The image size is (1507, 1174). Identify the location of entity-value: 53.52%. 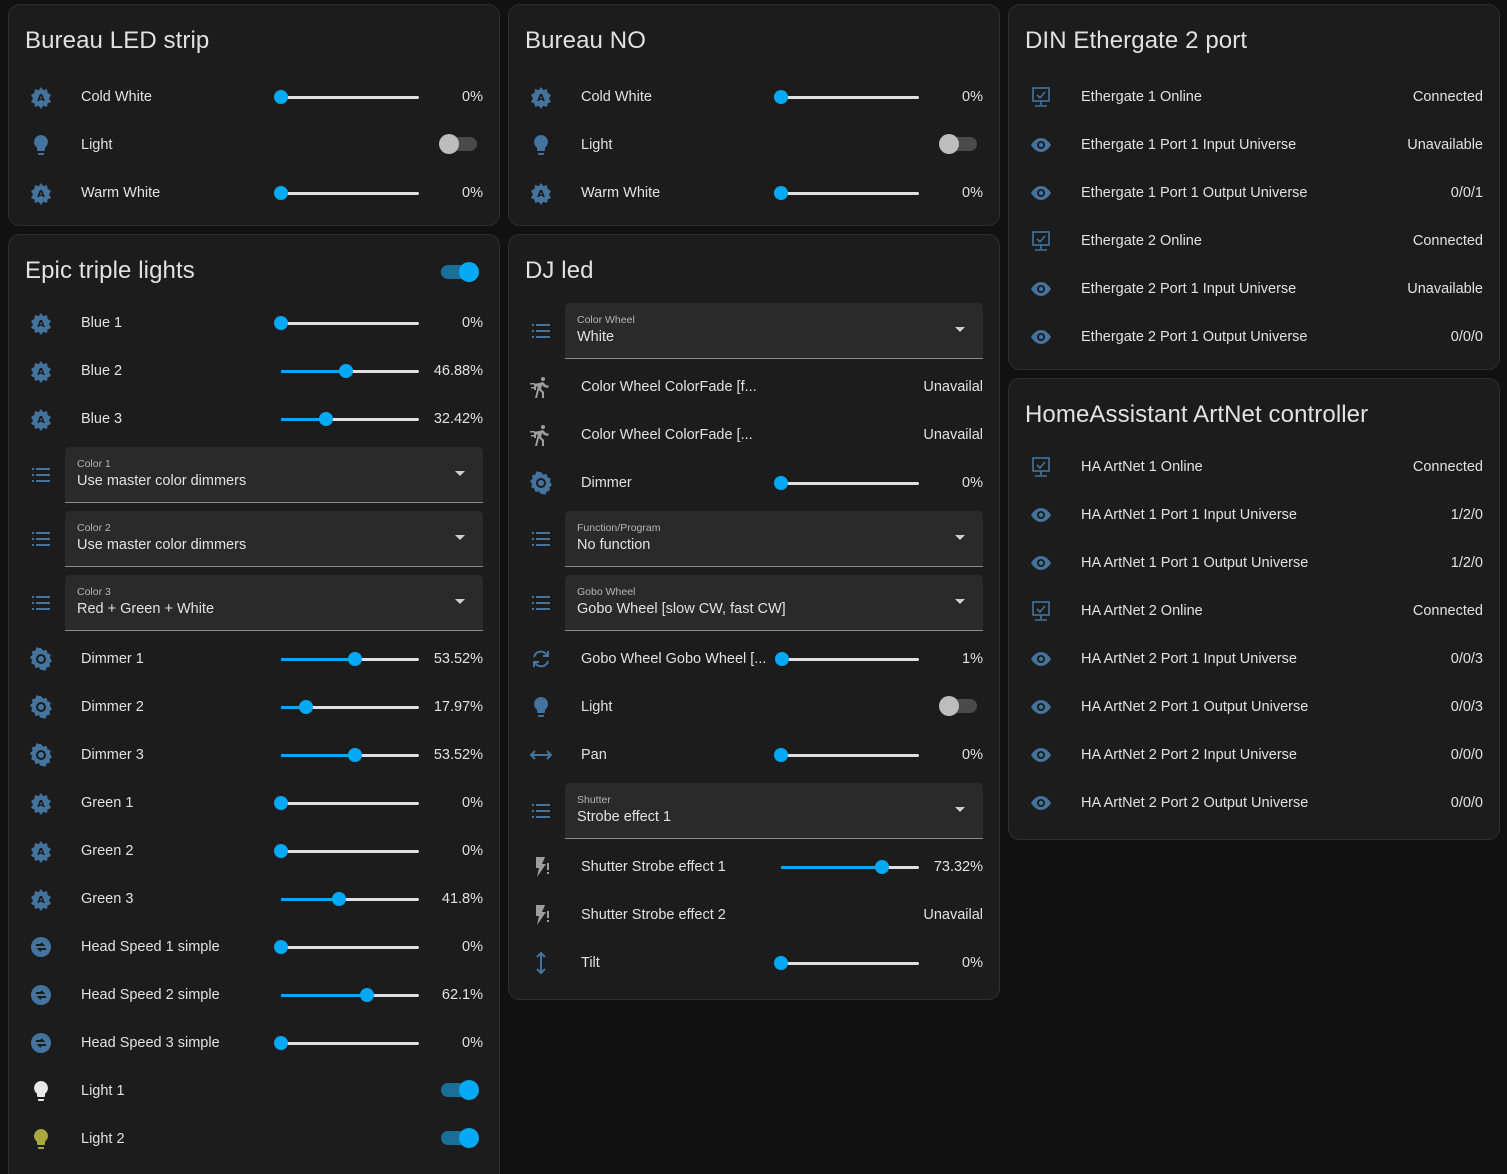
(458, 659).